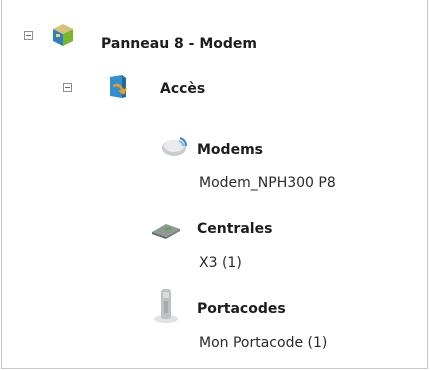 This screenshot has height=370, width=430. I want to click on category-label: Modems, so click(230, 150).